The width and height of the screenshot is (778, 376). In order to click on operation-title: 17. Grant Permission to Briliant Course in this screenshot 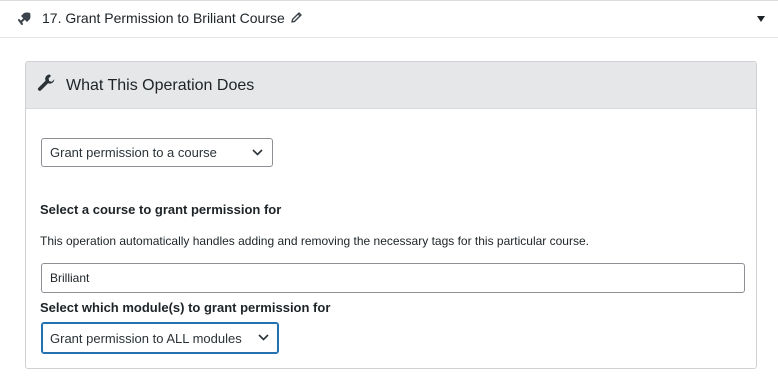, I will do `click(172, 18)`.